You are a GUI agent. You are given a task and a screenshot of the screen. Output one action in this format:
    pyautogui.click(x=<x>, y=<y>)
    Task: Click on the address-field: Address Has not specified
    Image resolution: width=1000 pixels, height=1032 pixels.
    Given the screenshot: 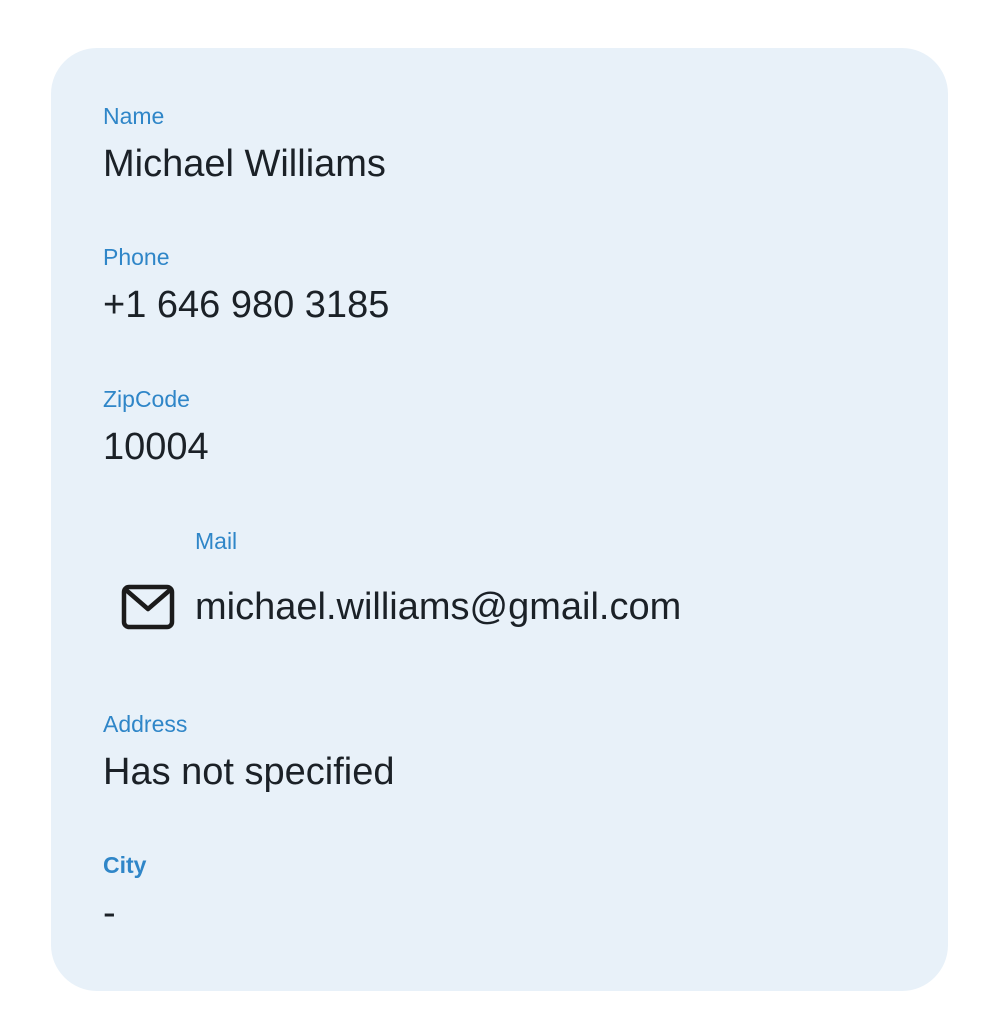 What is the action you would take?
    pyautogui.click(x=249, y=752)
    